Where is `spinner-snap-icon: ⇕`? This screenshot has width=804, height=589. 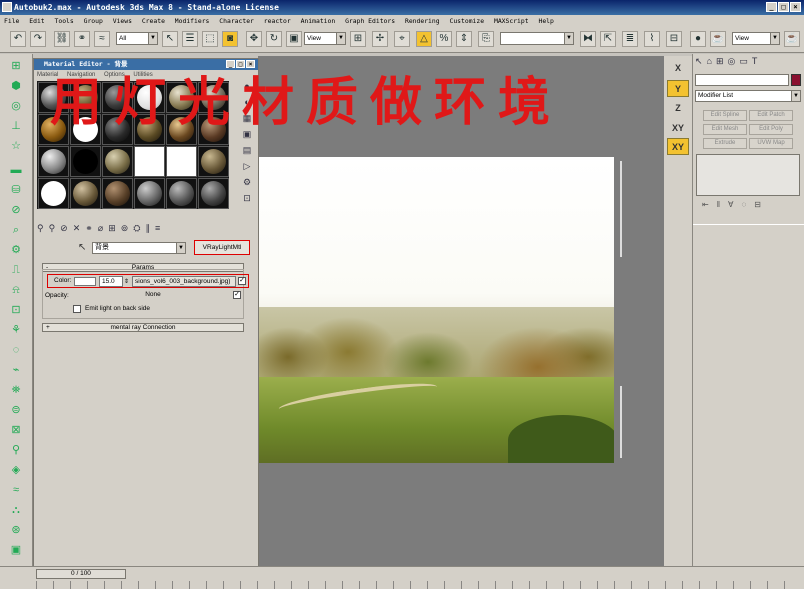
spinner-snap-icon: ⇕ is located at coordinates (464, 39).